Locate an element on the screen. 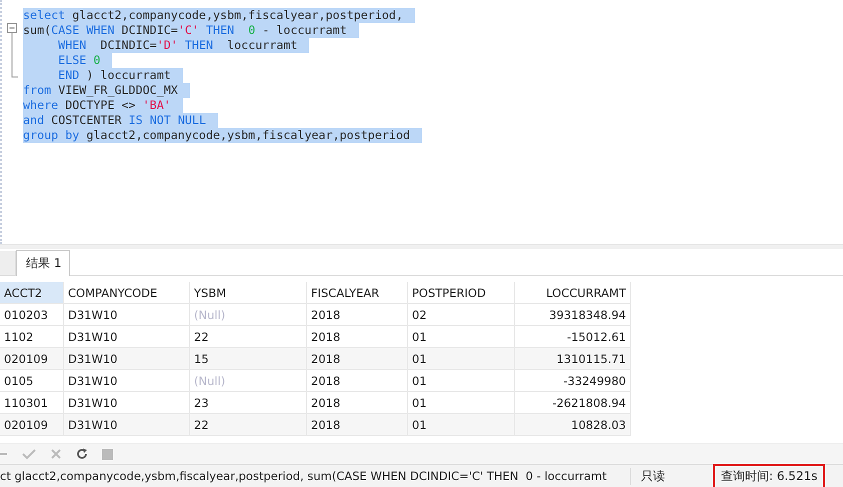 This screenshot has width=843, height=487. column-header: YSBM is located at coordinates (248, 293).